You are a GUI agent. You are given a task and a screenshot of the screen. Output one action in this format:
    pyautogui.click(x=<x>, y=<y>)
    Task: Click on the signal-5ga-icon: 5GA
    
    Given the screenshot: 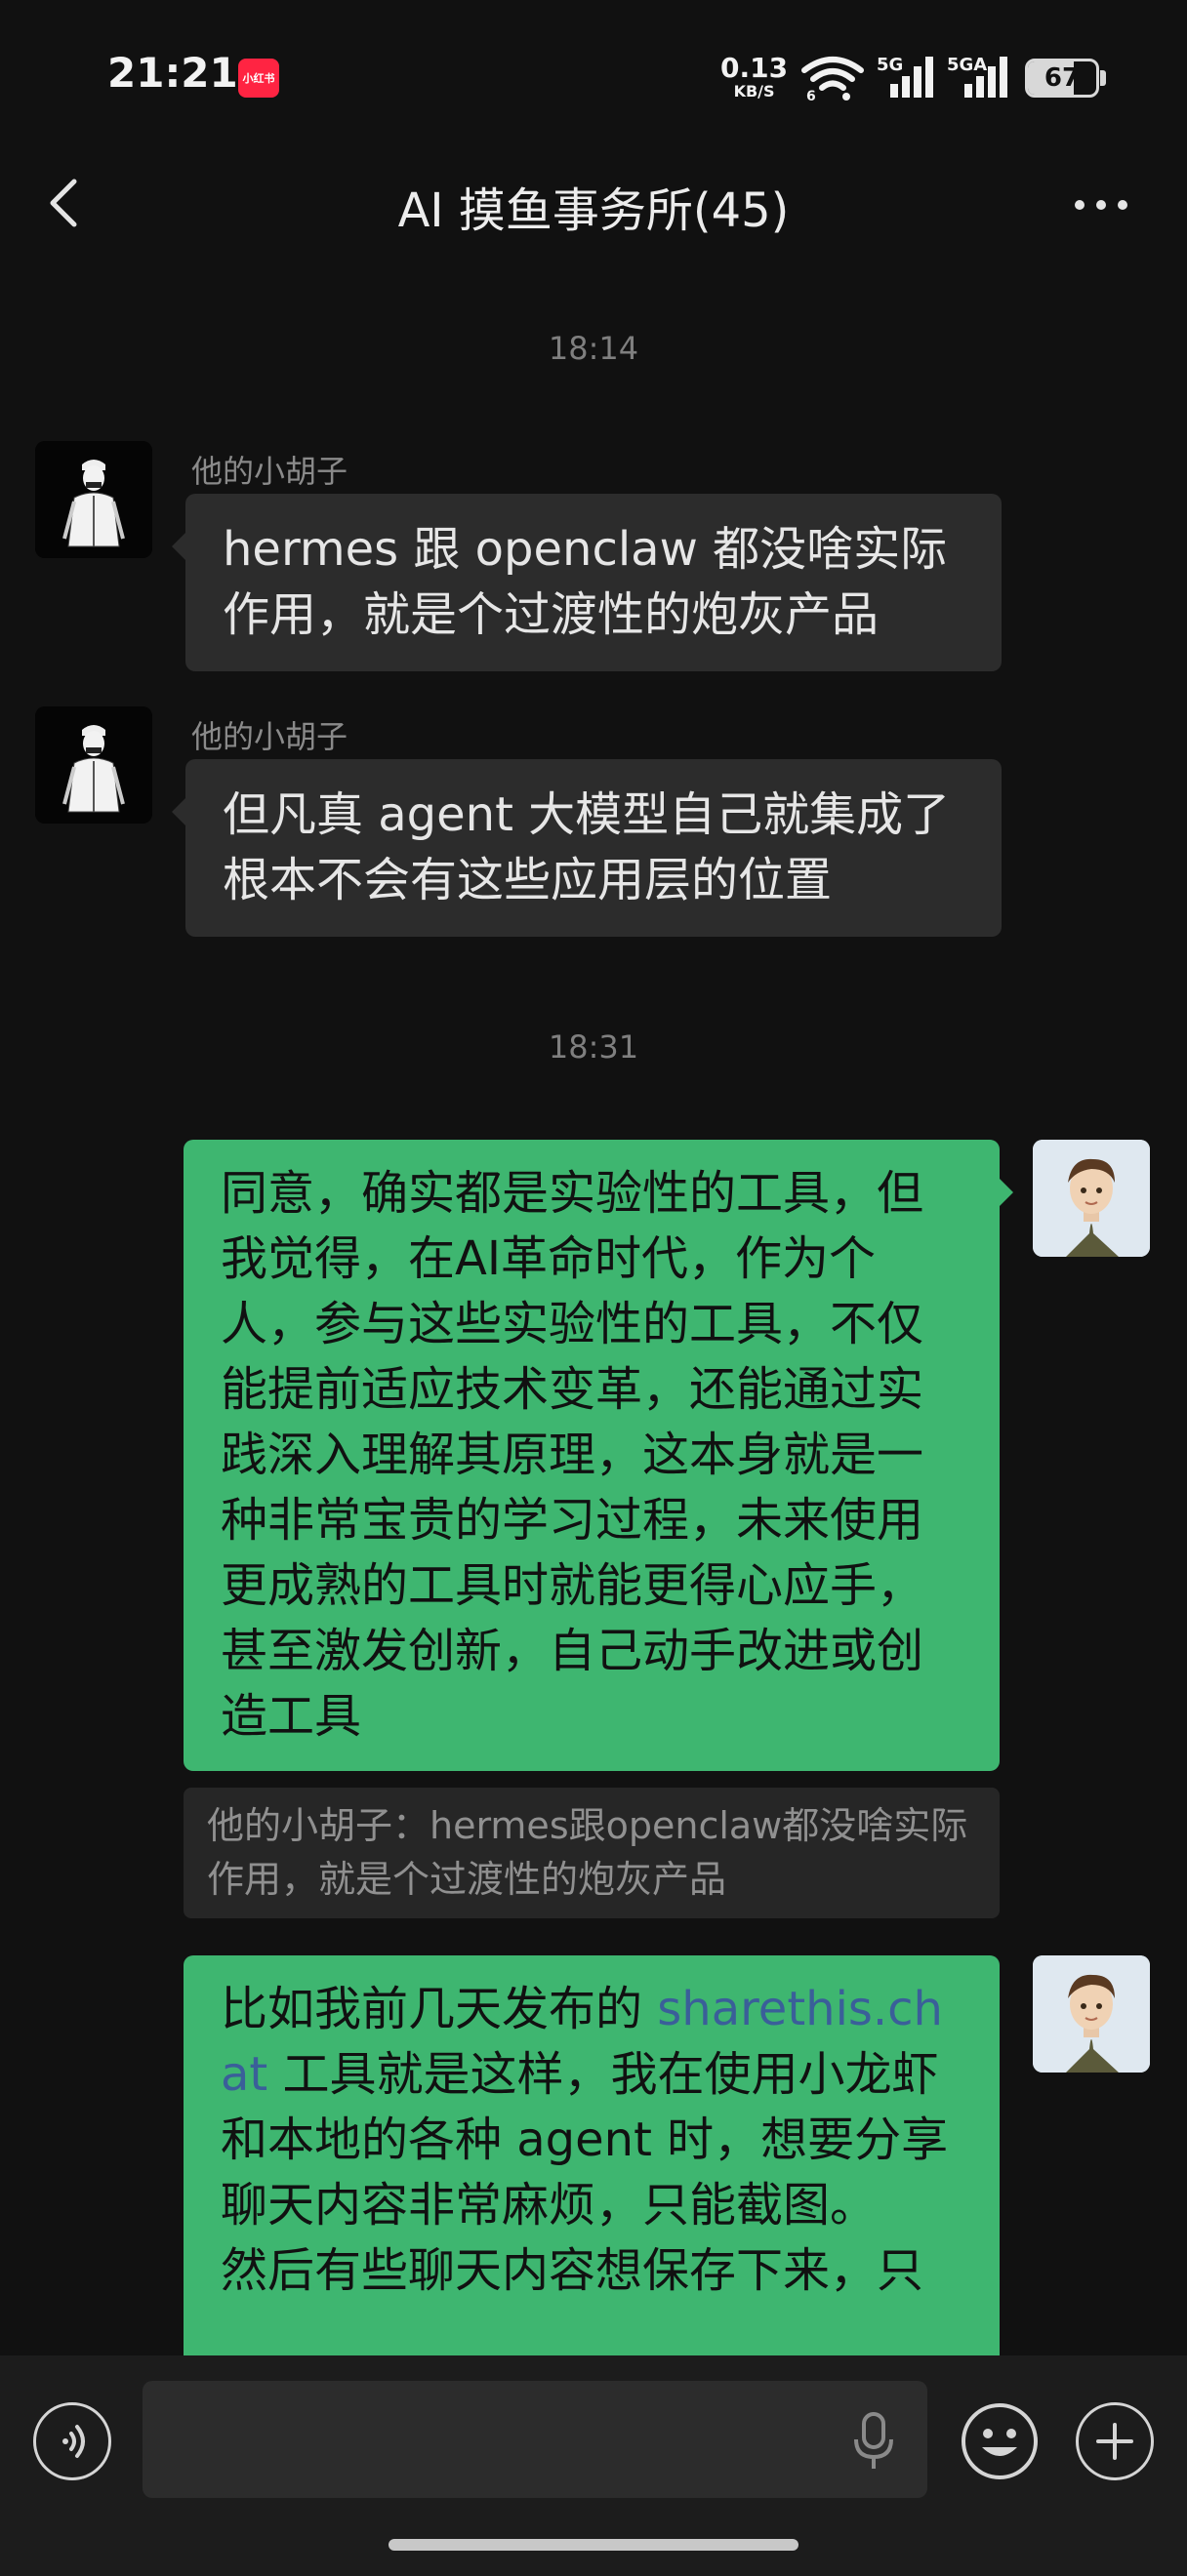 What is the action you would take?
    pyautogui.click(x=977, y=76)
    